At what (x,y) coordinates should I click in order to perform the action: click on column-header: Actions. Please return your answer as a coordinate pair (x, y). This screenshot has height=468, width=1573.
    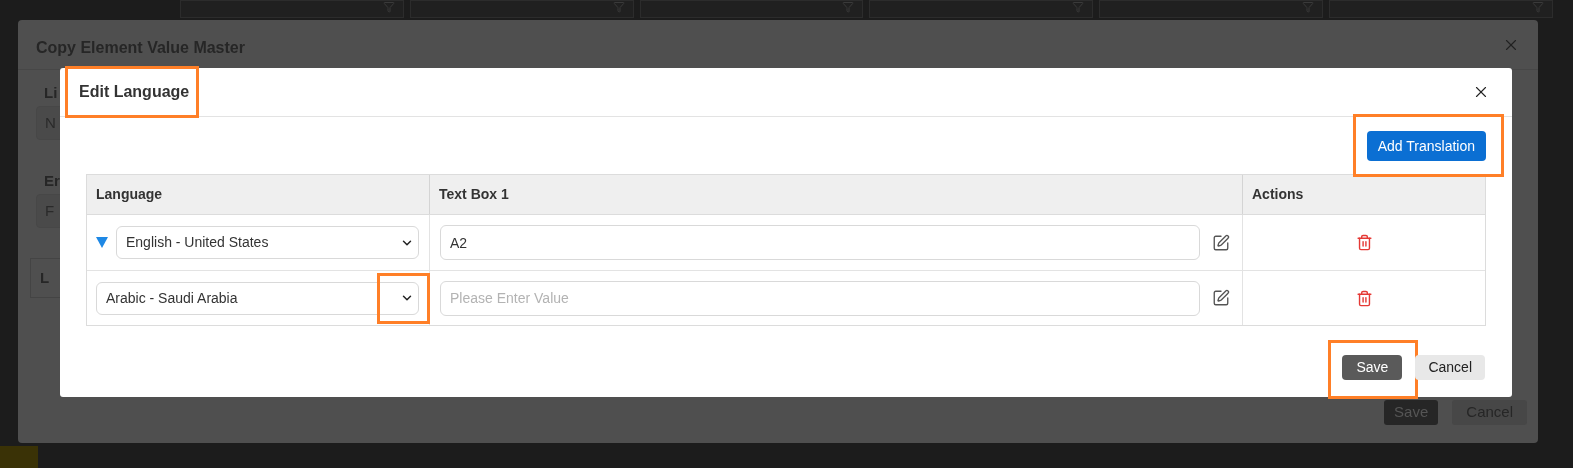
    Looking at the image, I should click on (1363, 194).